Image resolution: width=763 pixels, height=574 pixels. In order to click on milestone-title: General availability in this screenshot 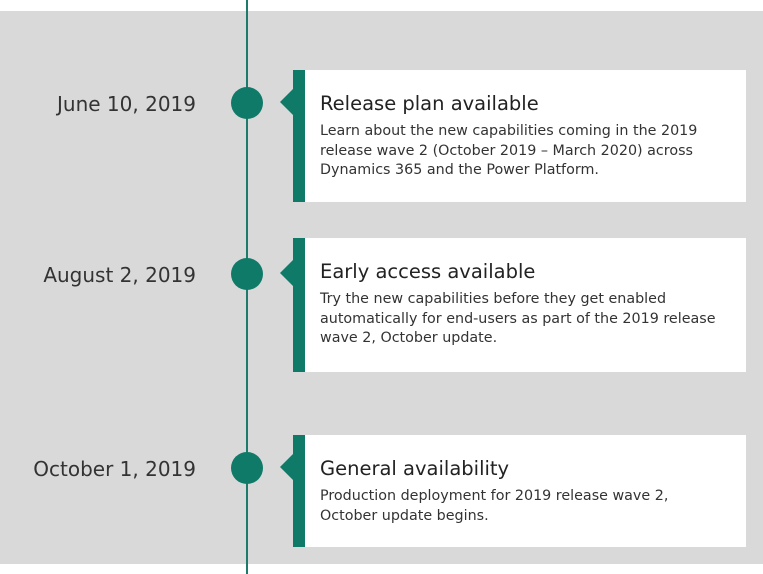, I will do `click(415, 468)`.